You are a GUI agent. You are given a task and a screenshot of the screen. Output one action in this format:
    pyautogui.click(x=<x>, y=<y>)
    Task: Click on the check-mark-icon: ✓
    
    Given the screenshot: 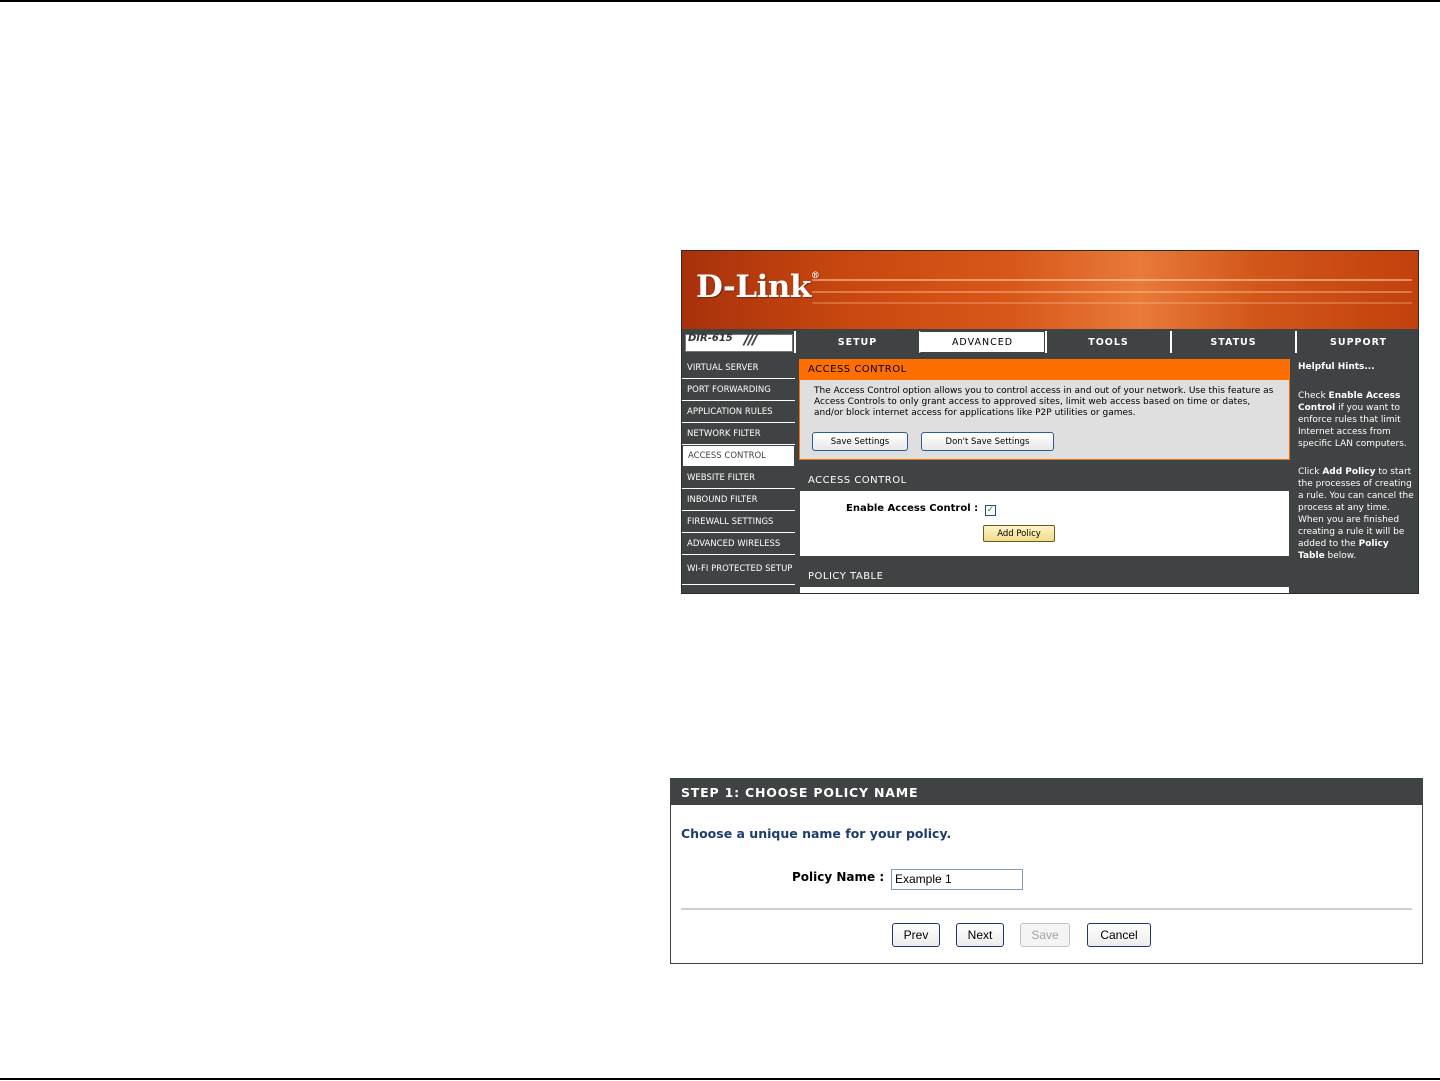 What is the action you would take?
    pyautogui.click(x=990, y=510)
    